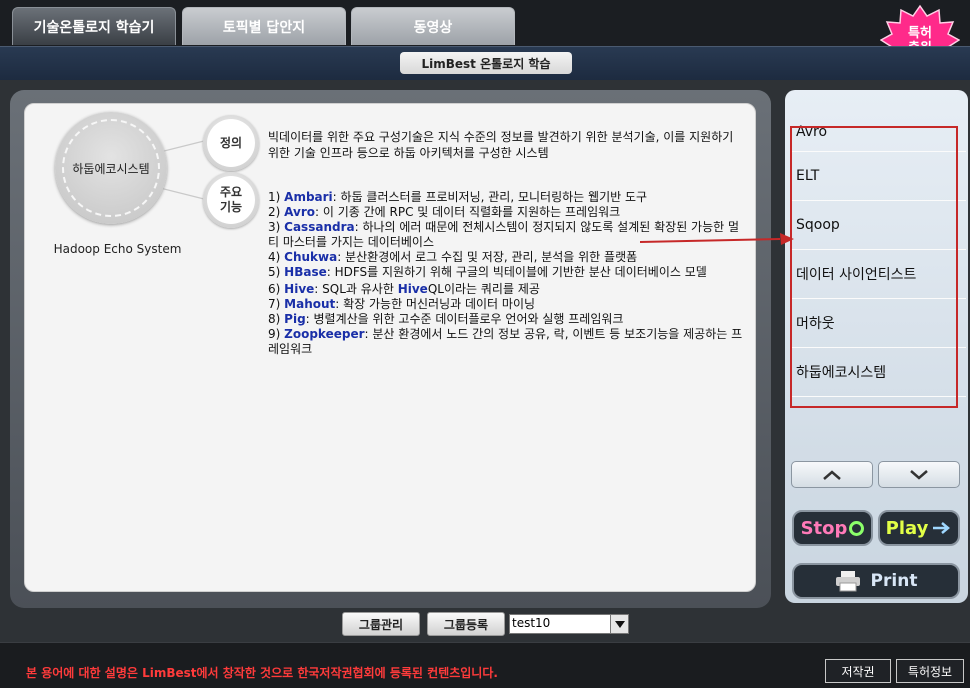 This screenshot has width=970, height=688. What do you see at coordinates (907, 528) in the screenshot?
I see `play-label: Play` at bounding box center [907, 528].